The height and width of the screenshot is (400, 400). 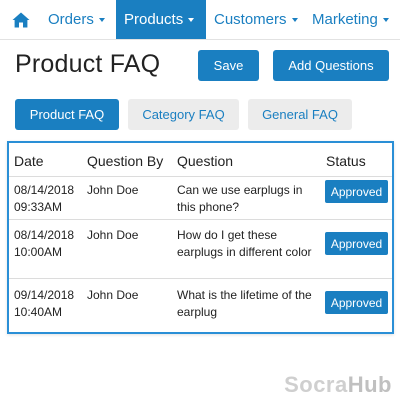 I want to click on brand-watermark: SocraHub, so click(x=338, y=385).